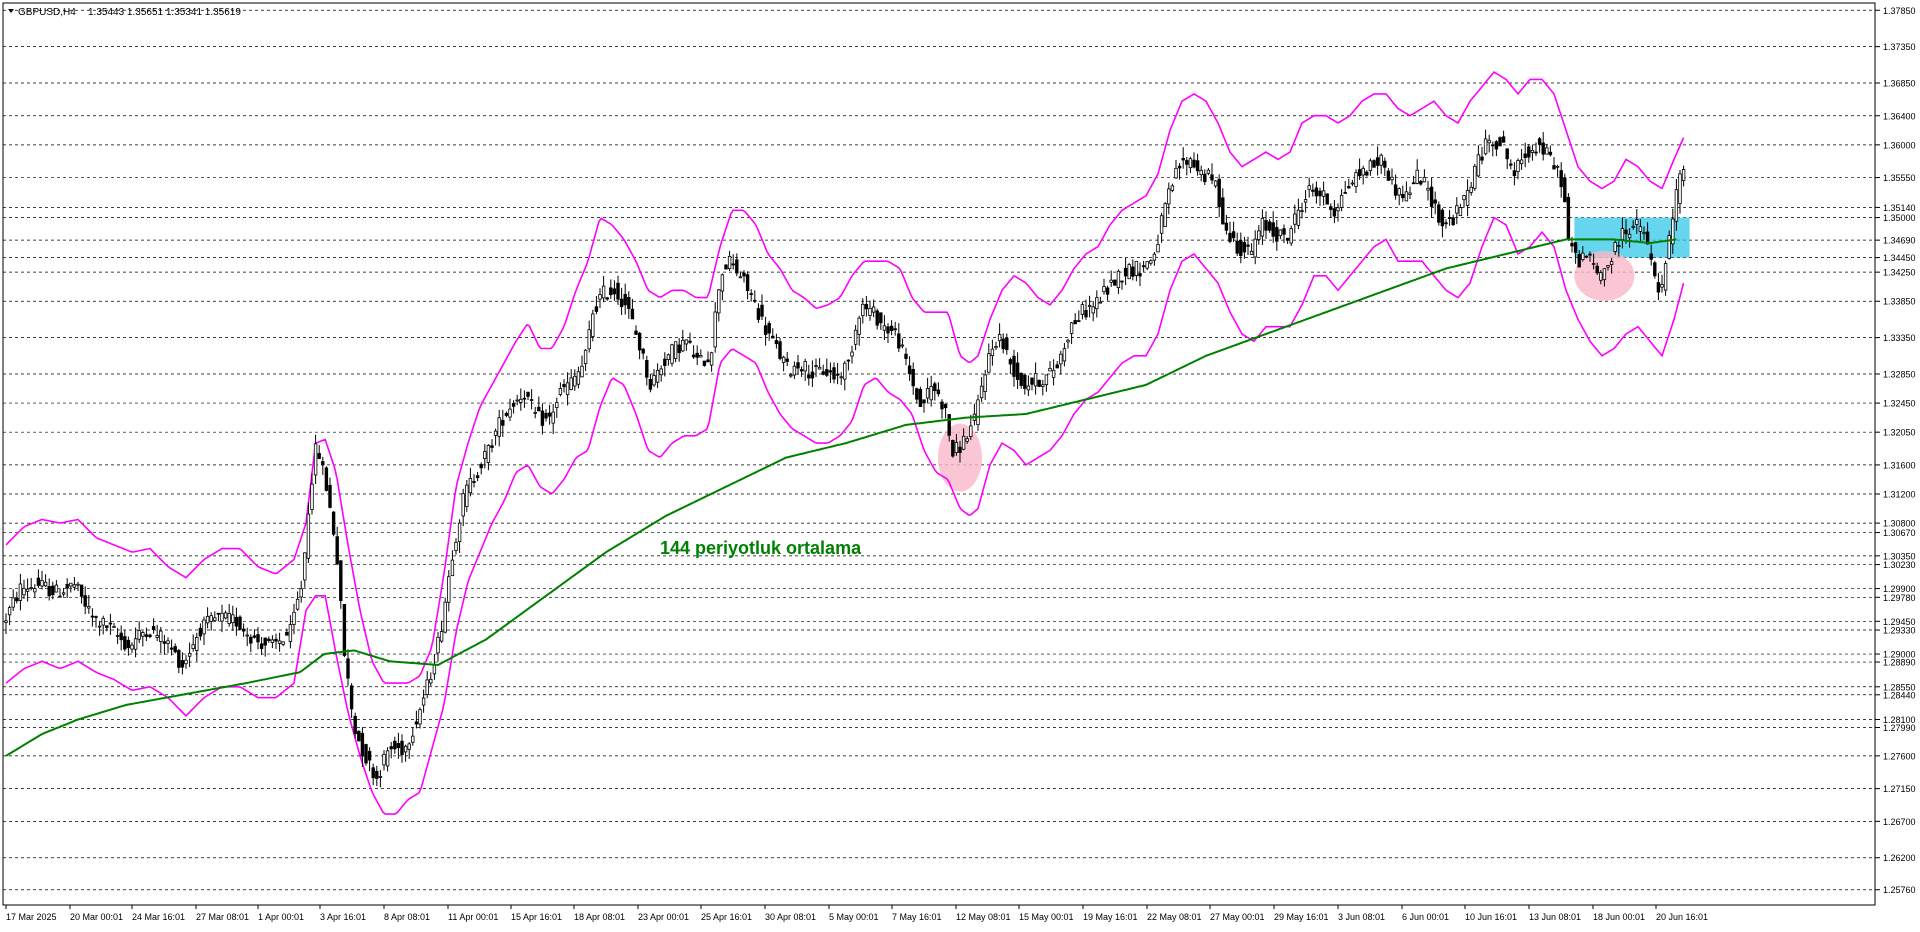 This screenshot has height=932, width=1920. I want to click on y-tick-label: 1.35550, so click(1899, 178).